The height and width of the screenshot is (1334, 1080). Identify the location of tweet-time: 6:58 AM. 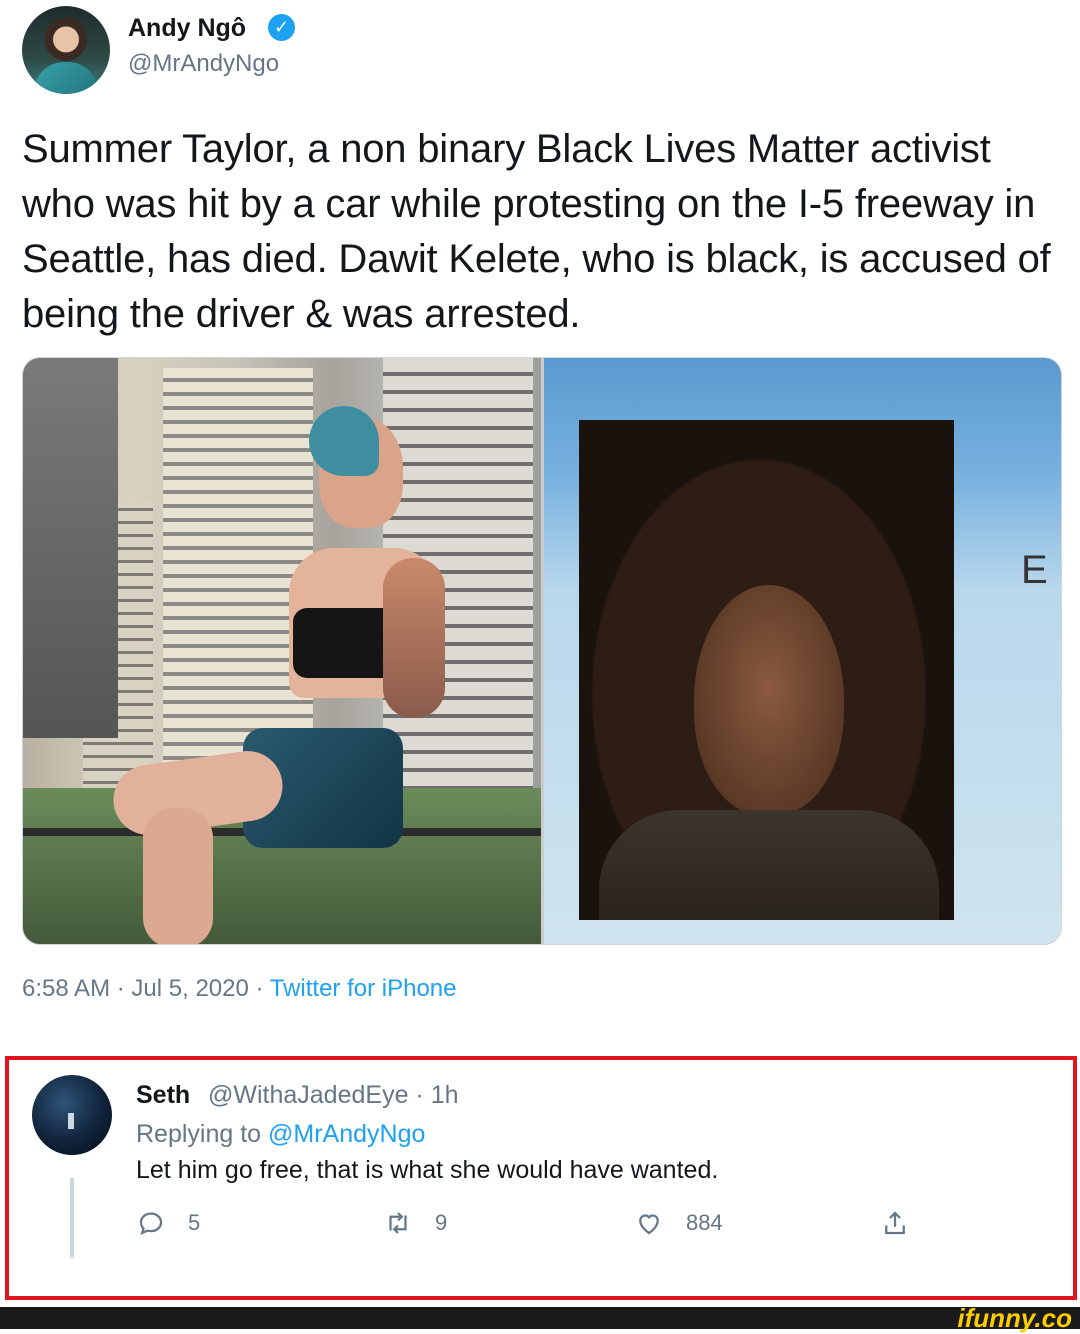
(66, 988).